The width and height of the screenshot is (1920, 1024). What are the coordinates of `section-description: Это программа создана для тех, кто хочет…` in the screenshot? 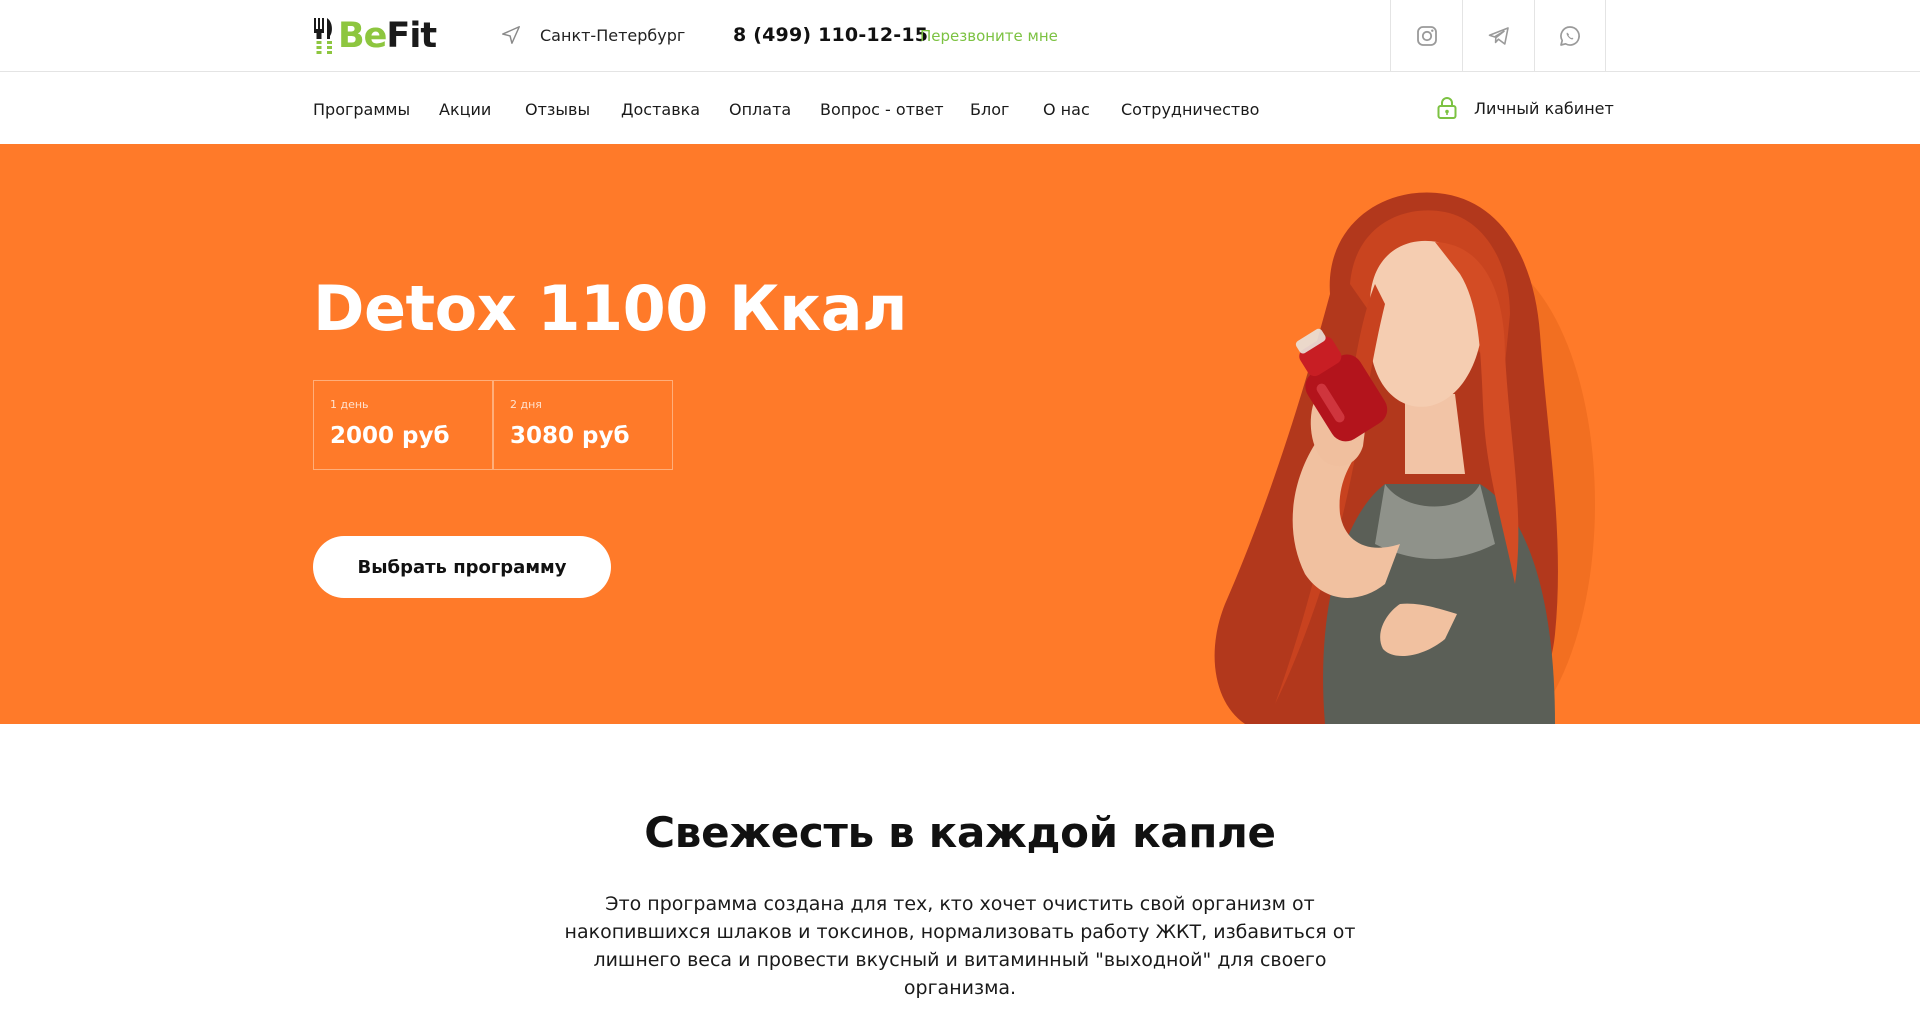 It's located at (960, 946).